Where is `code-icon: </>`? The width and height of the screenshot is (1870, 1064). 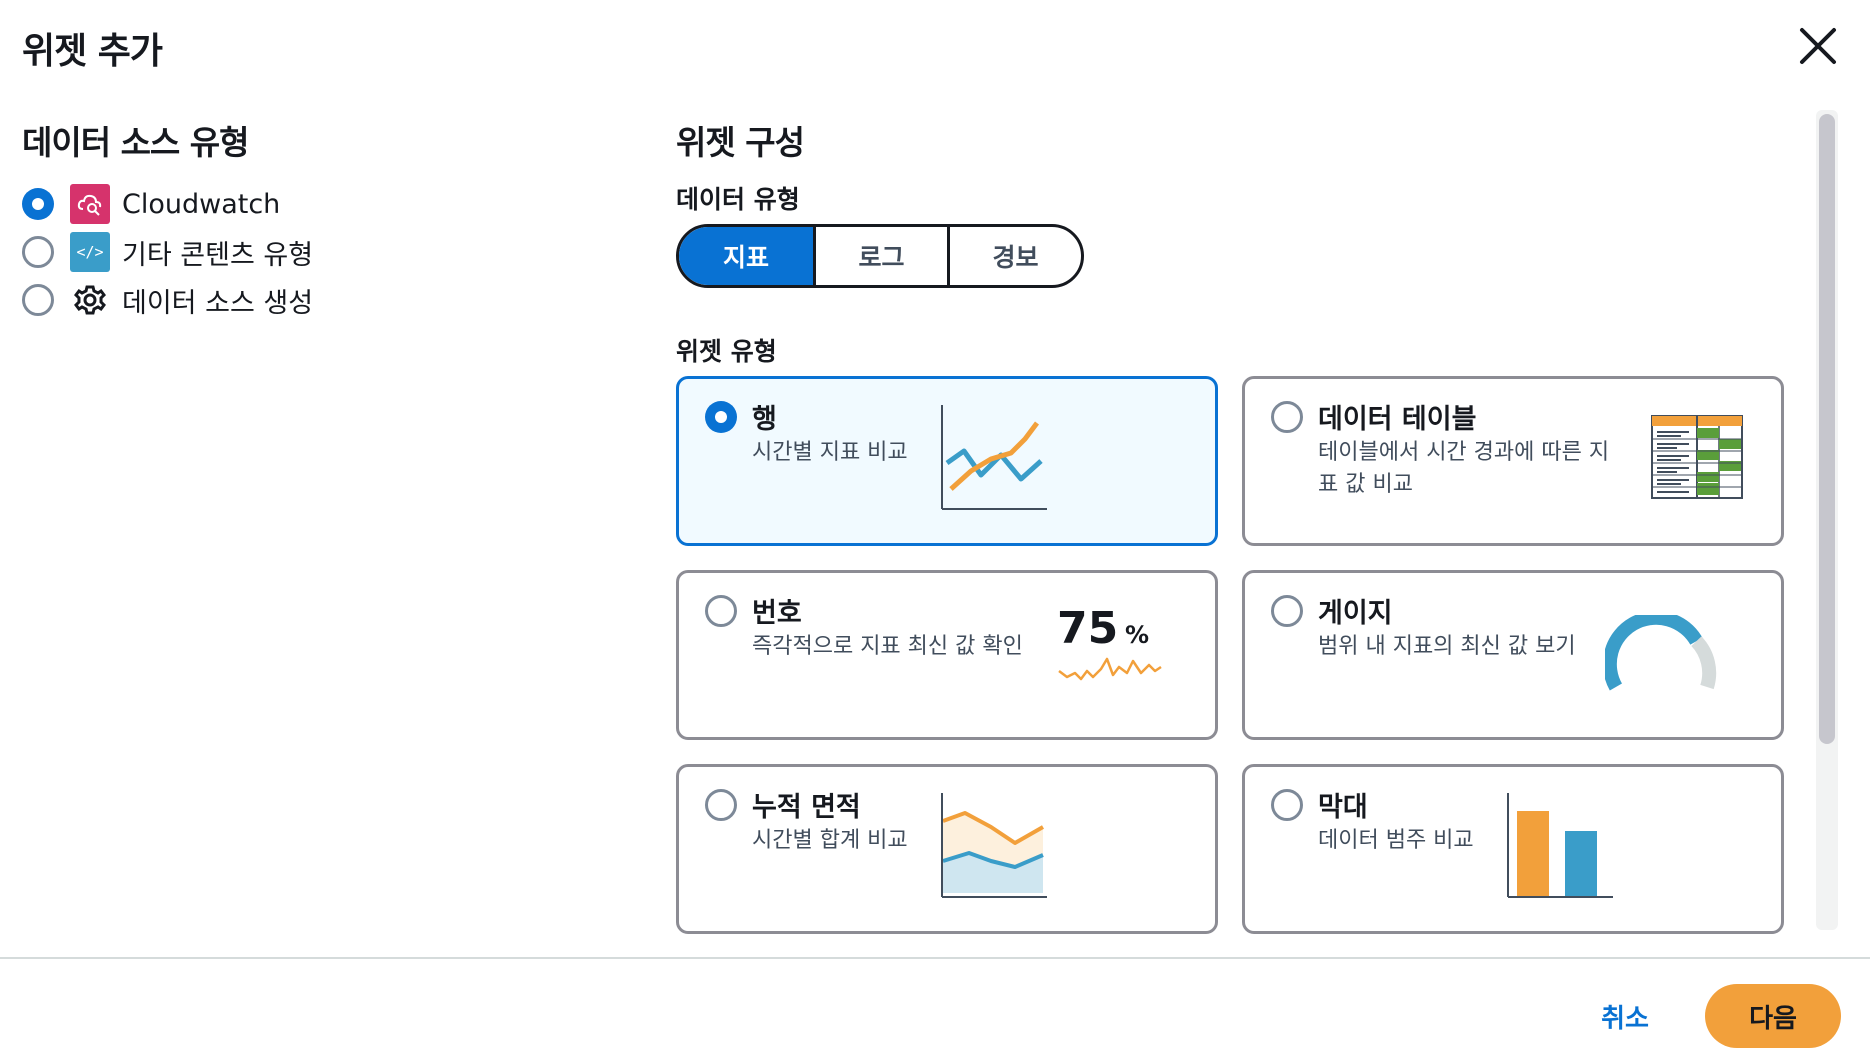
code-icon: </> is located at coordinates (90, 252).